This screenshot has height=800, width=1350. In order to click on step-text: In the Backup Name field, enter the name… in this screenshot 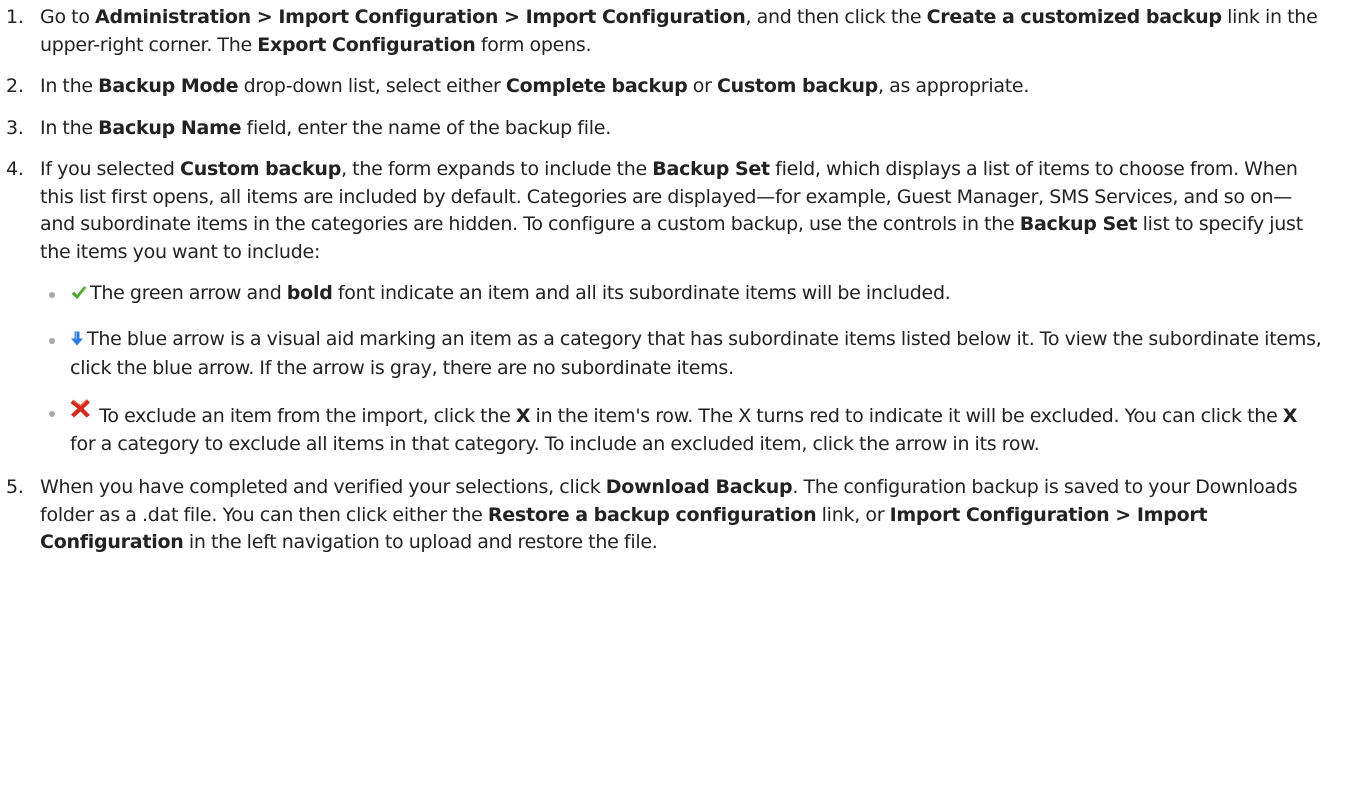, I will do `click(683, 129)`.